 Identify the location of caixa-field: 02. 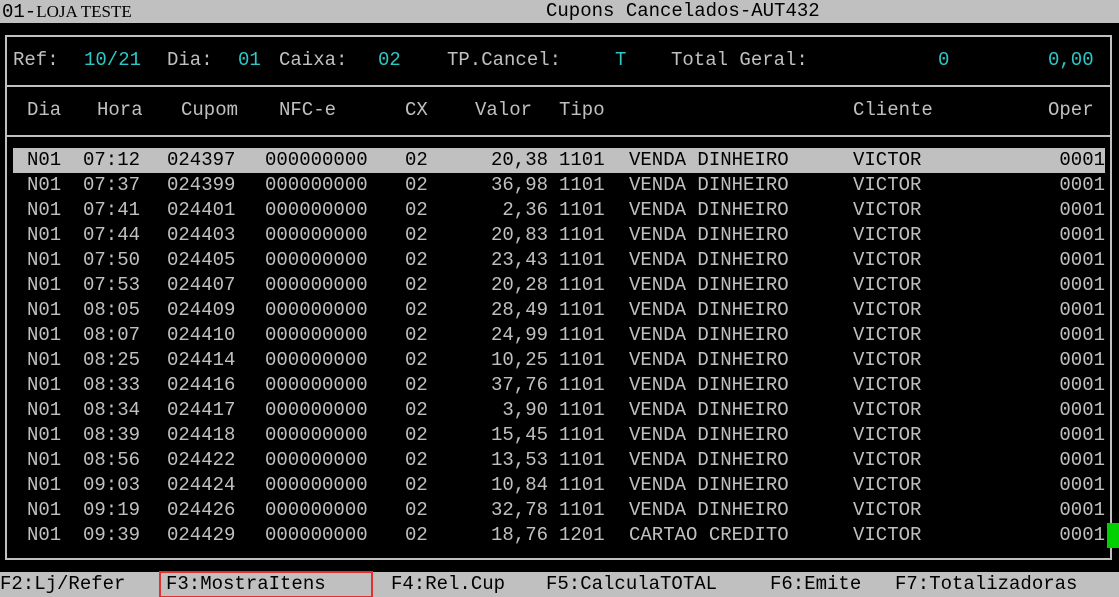
(389, 60).